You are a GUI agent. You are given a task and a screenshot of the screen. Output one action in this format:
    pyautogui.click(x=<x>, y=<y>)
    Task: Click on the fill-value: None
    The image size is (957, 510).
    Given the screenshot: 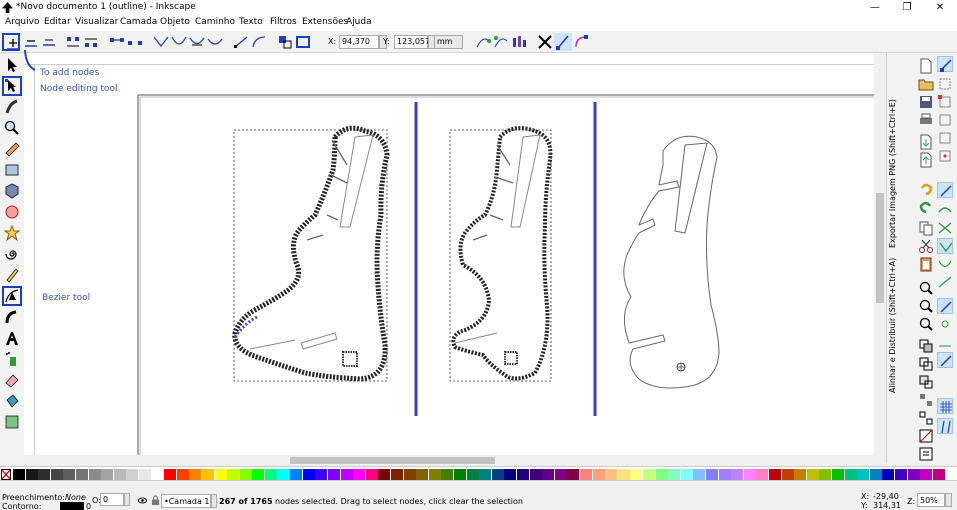 What is the action you would take?
    pyautogui.click(x=75, y=497)
    